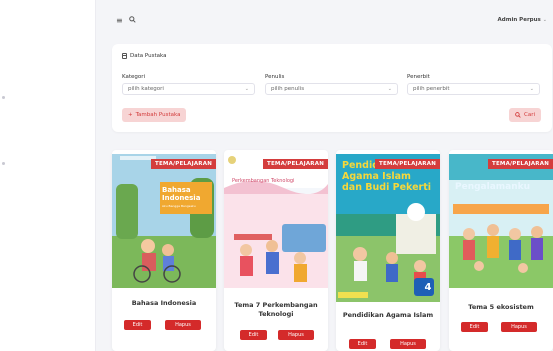  What do you see at coordinates (501, 307) in the screenshot?
I see `book-title: Tema 5 ekosistem` at bounding box center [501, 307].